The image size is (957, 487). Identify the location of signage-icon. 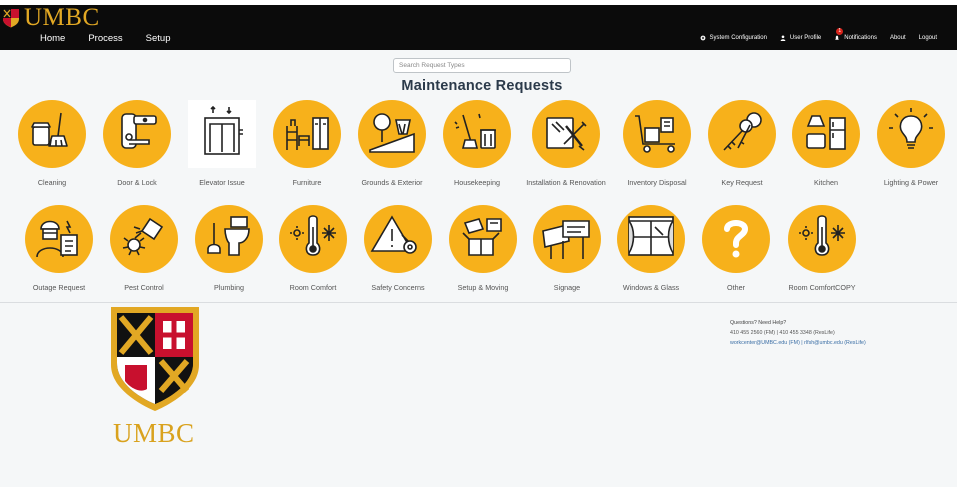
(566, 239).